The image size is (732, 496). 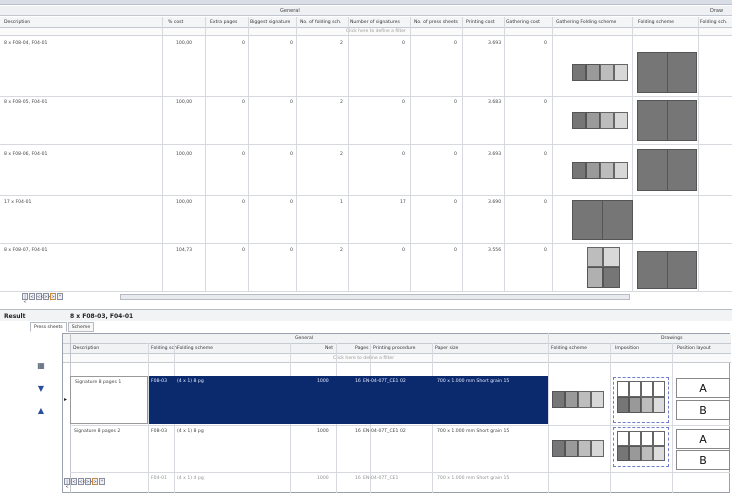 What do you see at coordinates (48, 327) in the screenshot?
I see `tab-press-sheets: Press sheets` at bounding box center [48, 327].